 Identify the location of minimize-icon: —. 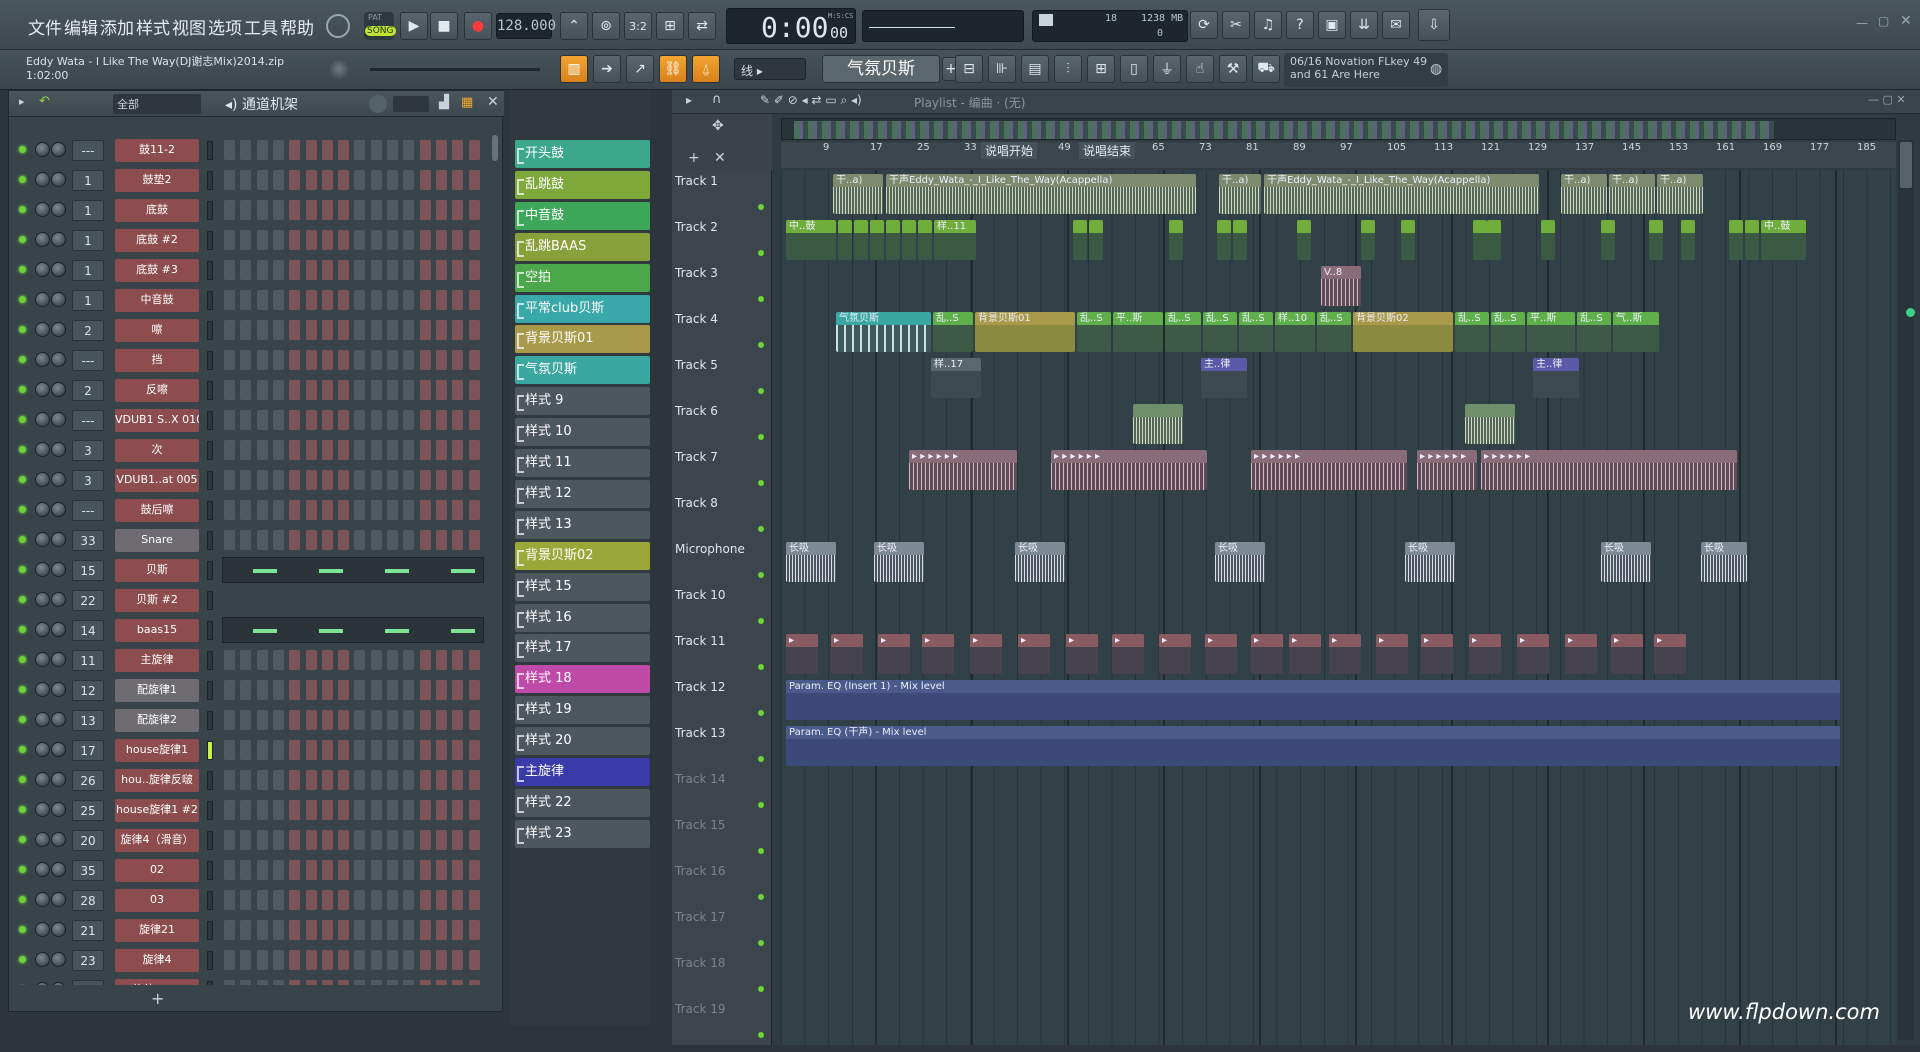
(1862, 23).